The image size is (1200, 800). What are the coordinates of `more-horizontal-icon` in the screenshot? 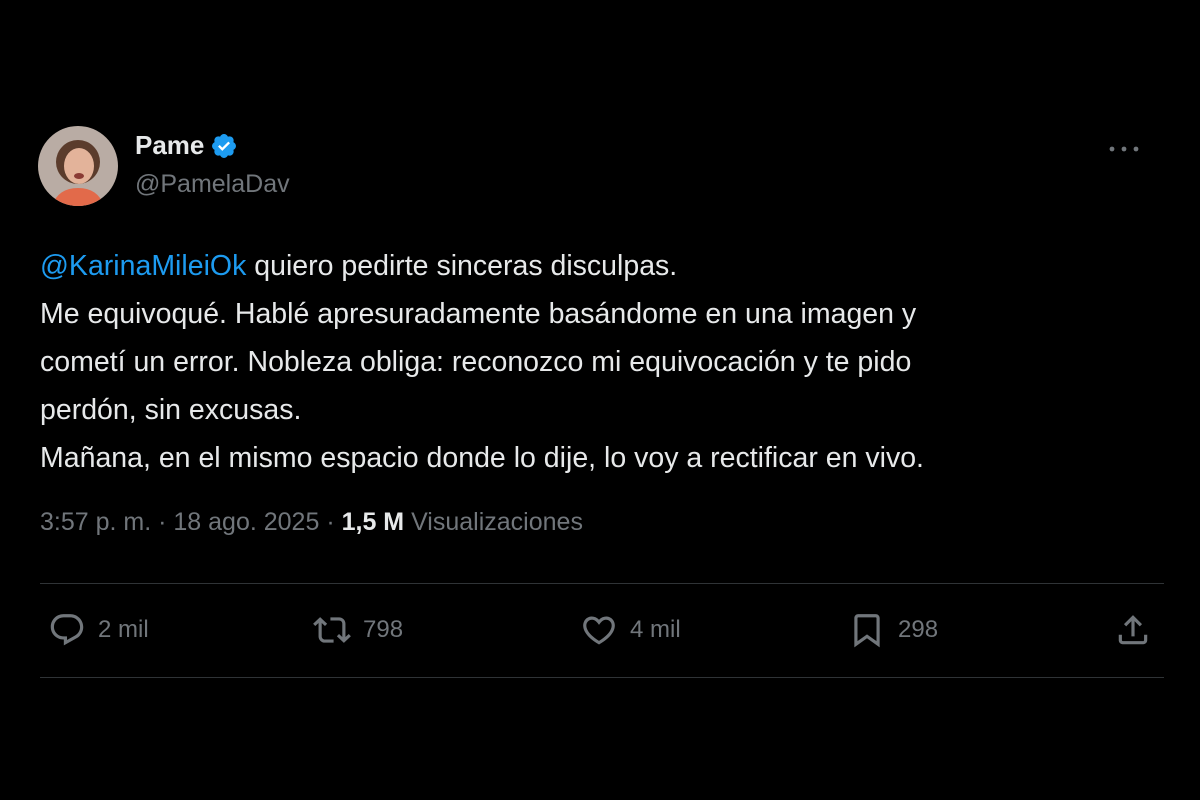 It's located at (1124, 149).